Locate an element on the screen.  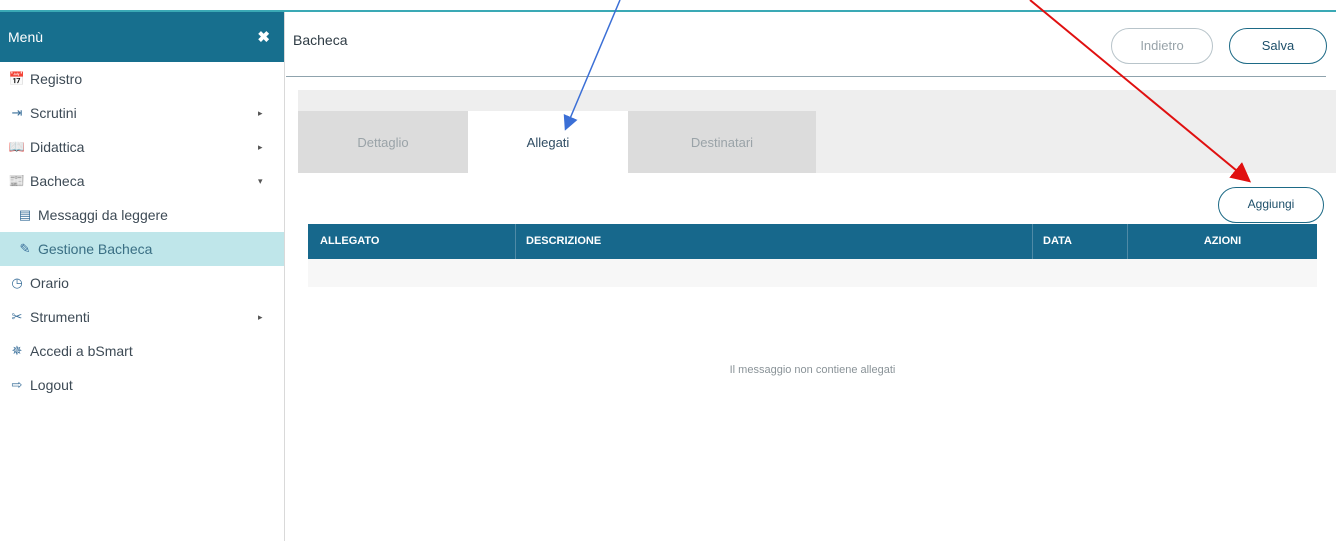
add-attachment-button: Aggiungi is located at coordinates (1271, 205).